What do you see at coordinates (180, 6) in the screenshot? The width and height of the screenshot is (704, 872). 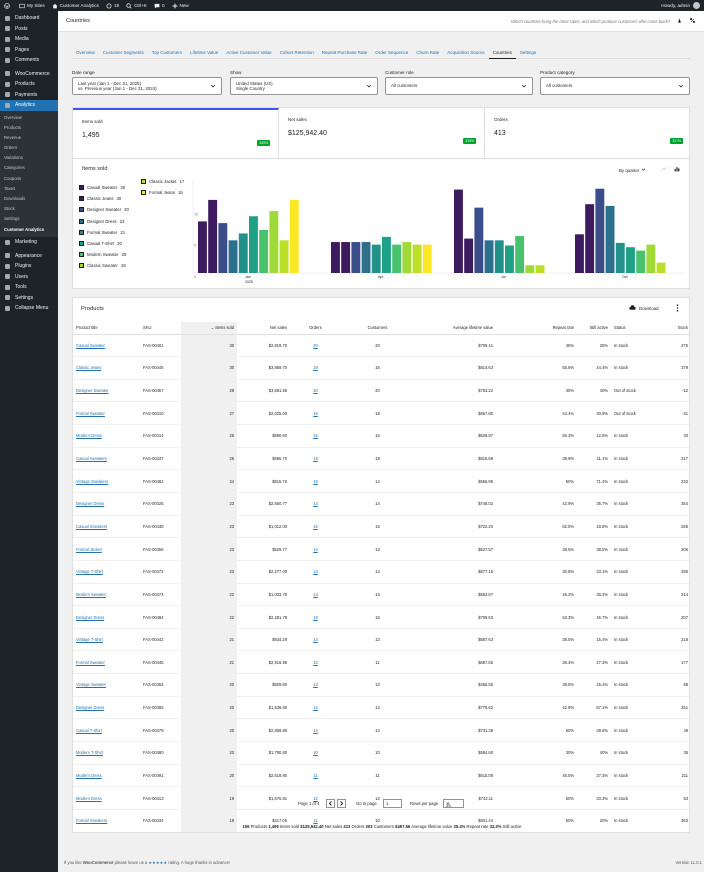 I see `new-content-link: New` at bounding box center [180, 6].